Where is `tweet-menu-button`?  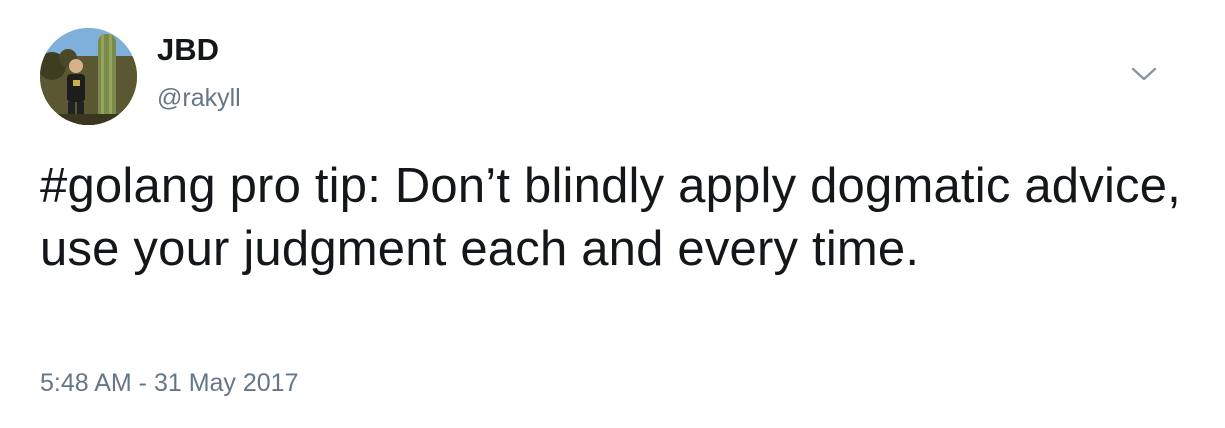 tweet-menu-button is located at coordinates (1144, 74).